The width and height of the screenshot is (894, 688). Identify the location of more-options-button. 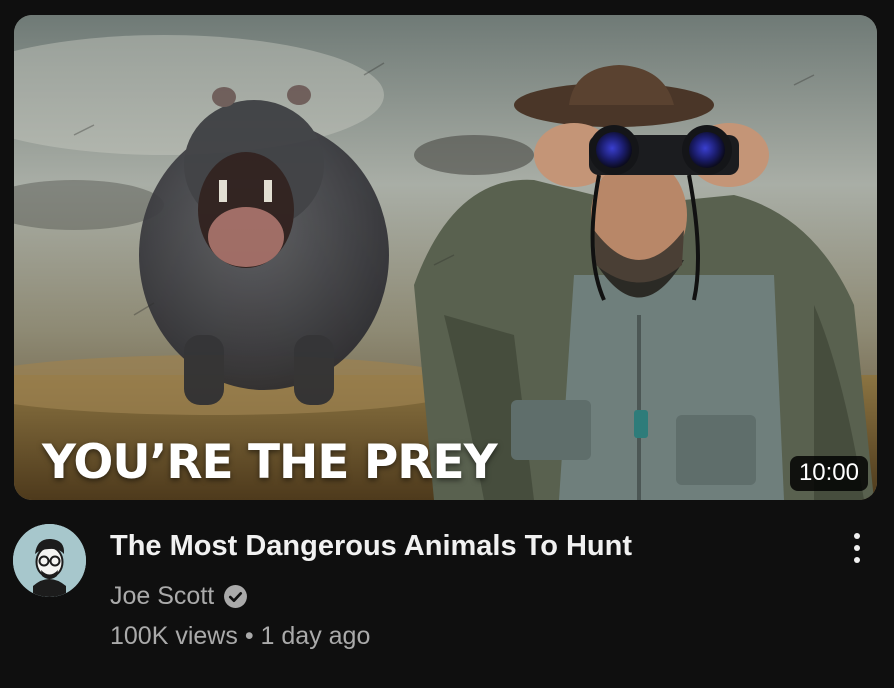
(857, 548).